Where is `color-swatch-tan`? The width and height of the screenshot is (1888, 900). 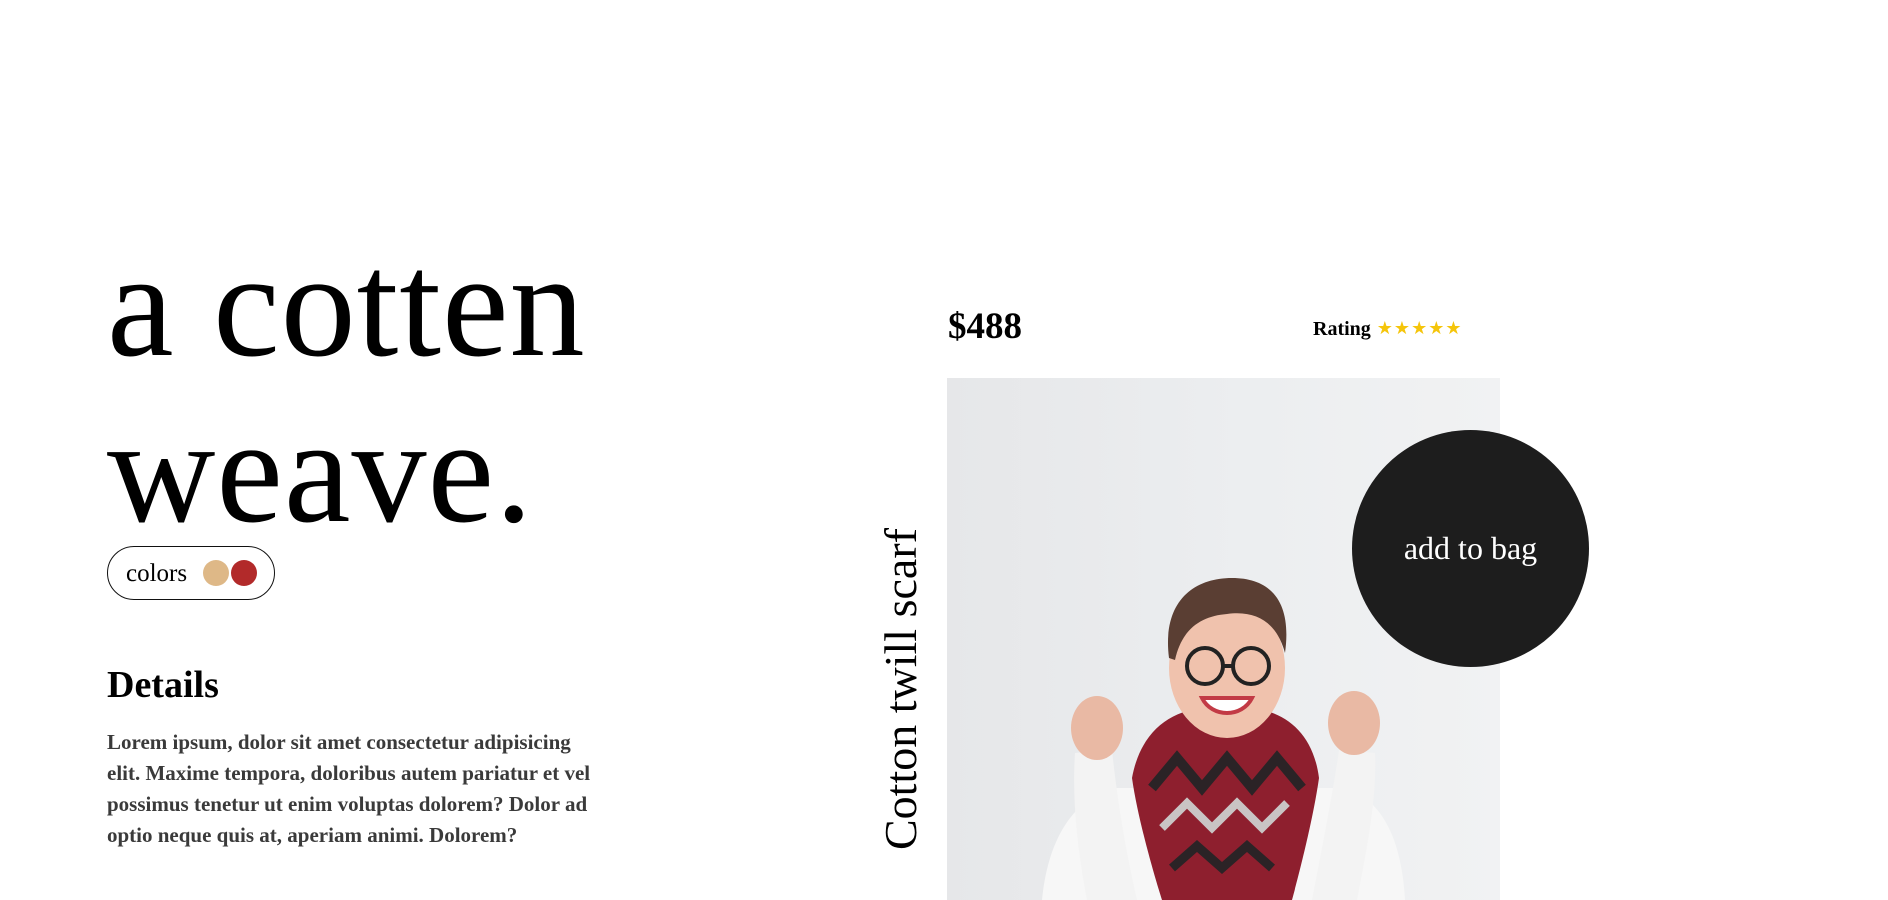
color-swatch-tan is located at coordinates (216, 573).